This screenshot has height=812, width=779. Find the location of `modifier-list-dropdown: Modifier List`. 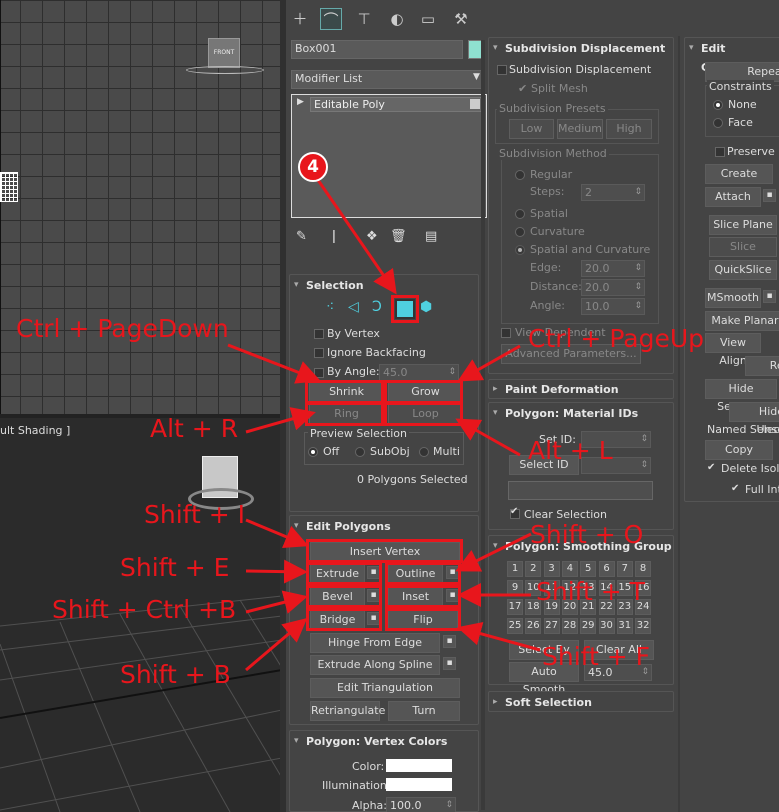

modifier-list-dropdown: Modifier List is located at coordinates (387, 79).